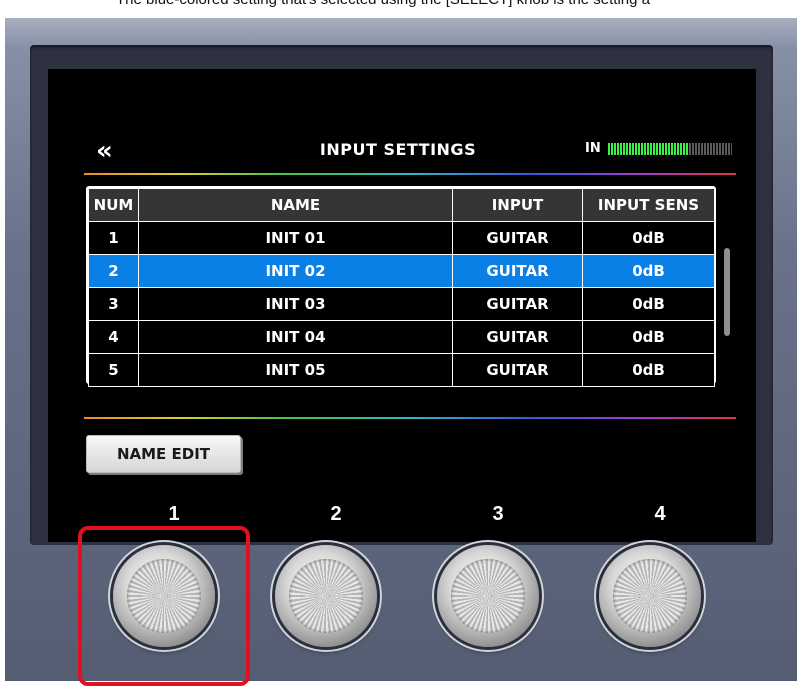  I want to click on name-edit-button: NAME EDIT, so click(163, 454).